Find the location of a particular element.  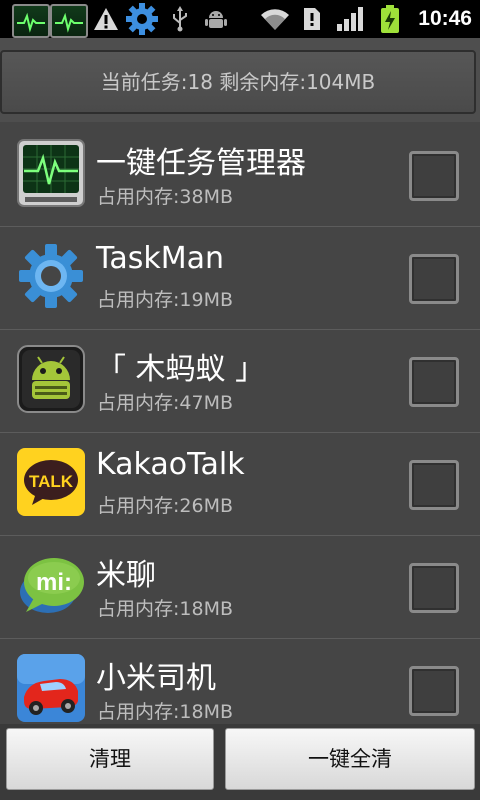

kakaotalk-icon: TALK is located at coordinates (51, 482).